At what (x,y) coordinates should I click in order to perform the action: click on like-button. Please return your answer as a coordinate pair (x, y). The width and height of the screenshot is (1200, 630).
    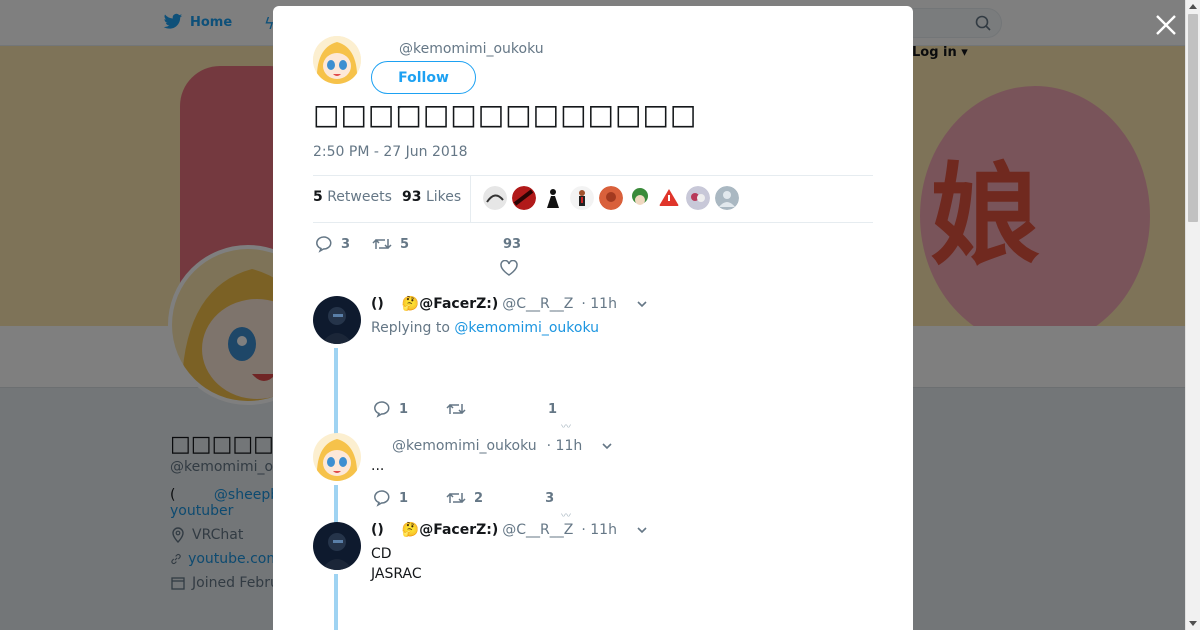
    Looking at the image, I should click on (509, 269).